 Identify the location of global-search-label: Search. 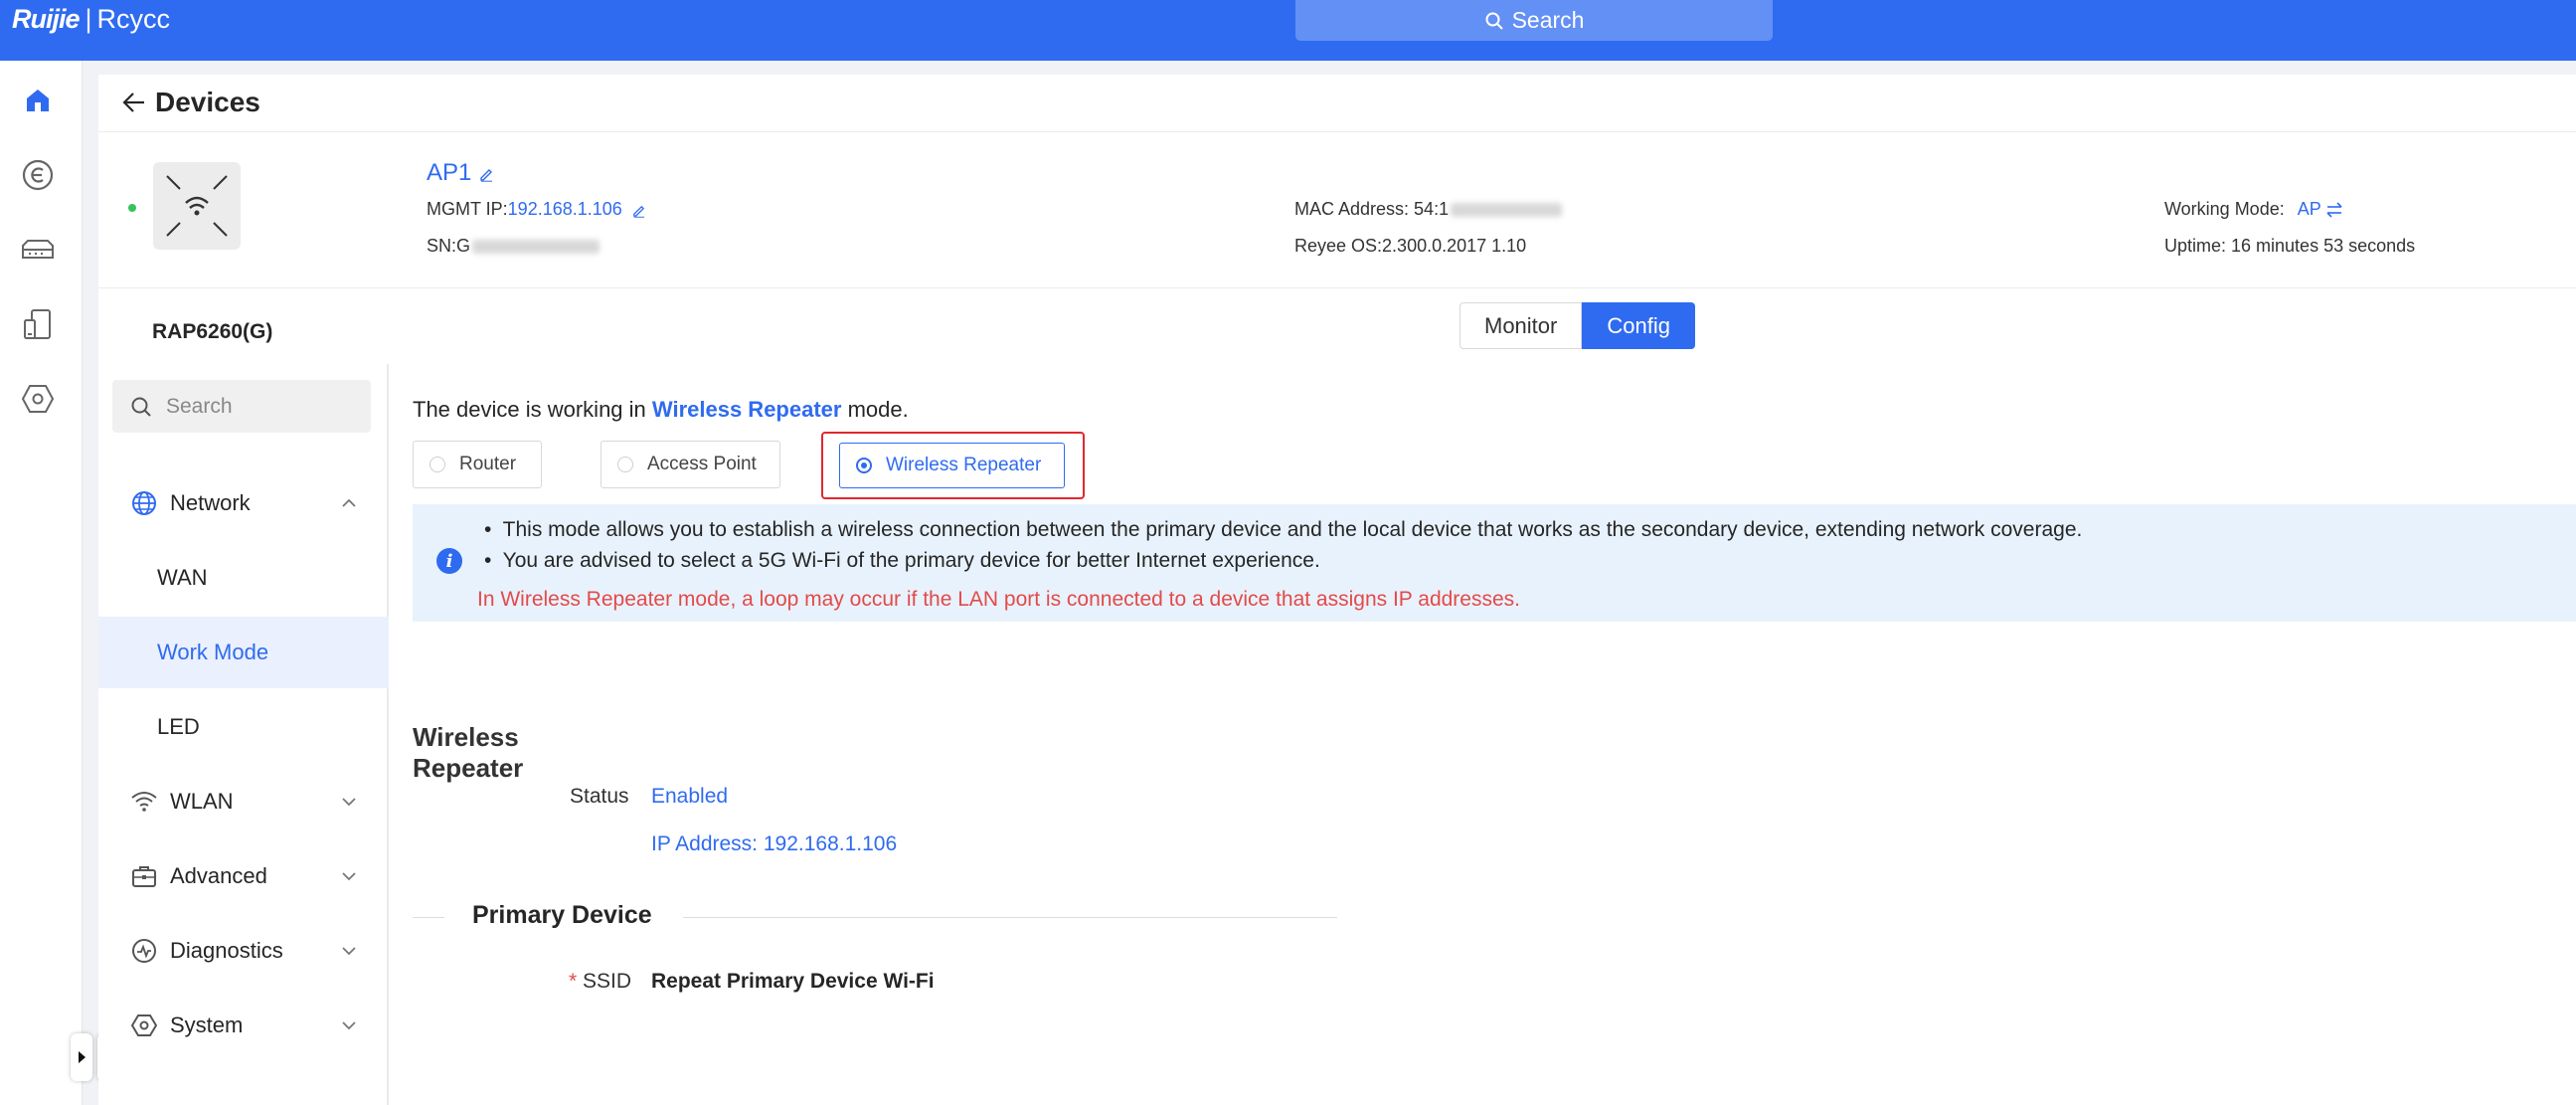
(1548, 20).